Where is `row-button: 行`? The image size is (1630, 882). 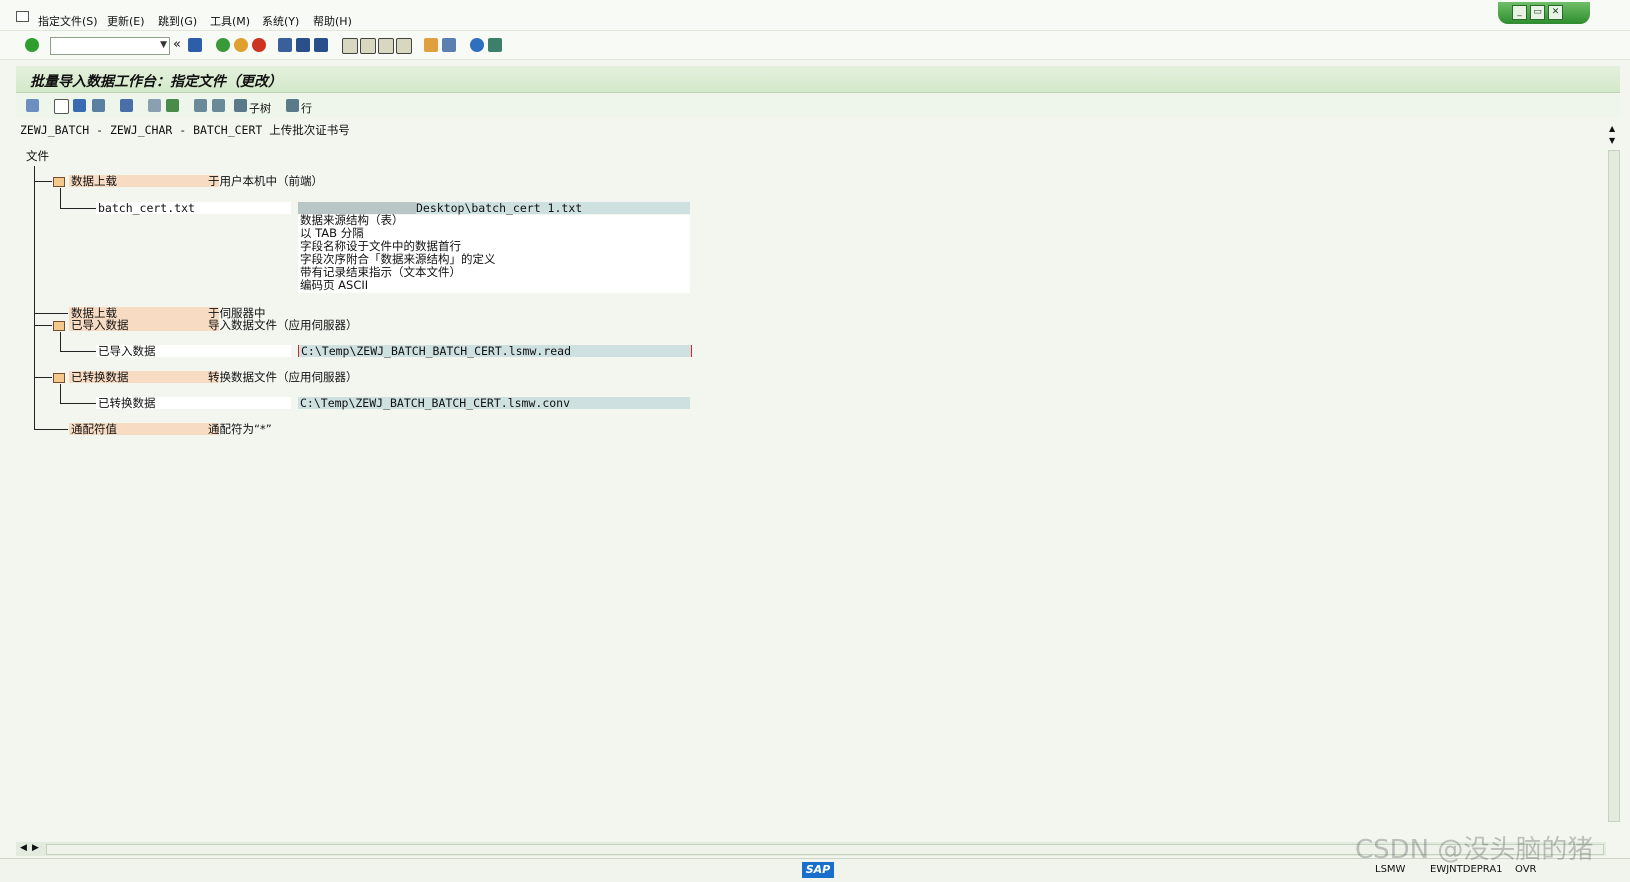 row-button: 行 is located at coordinates (306, 108).